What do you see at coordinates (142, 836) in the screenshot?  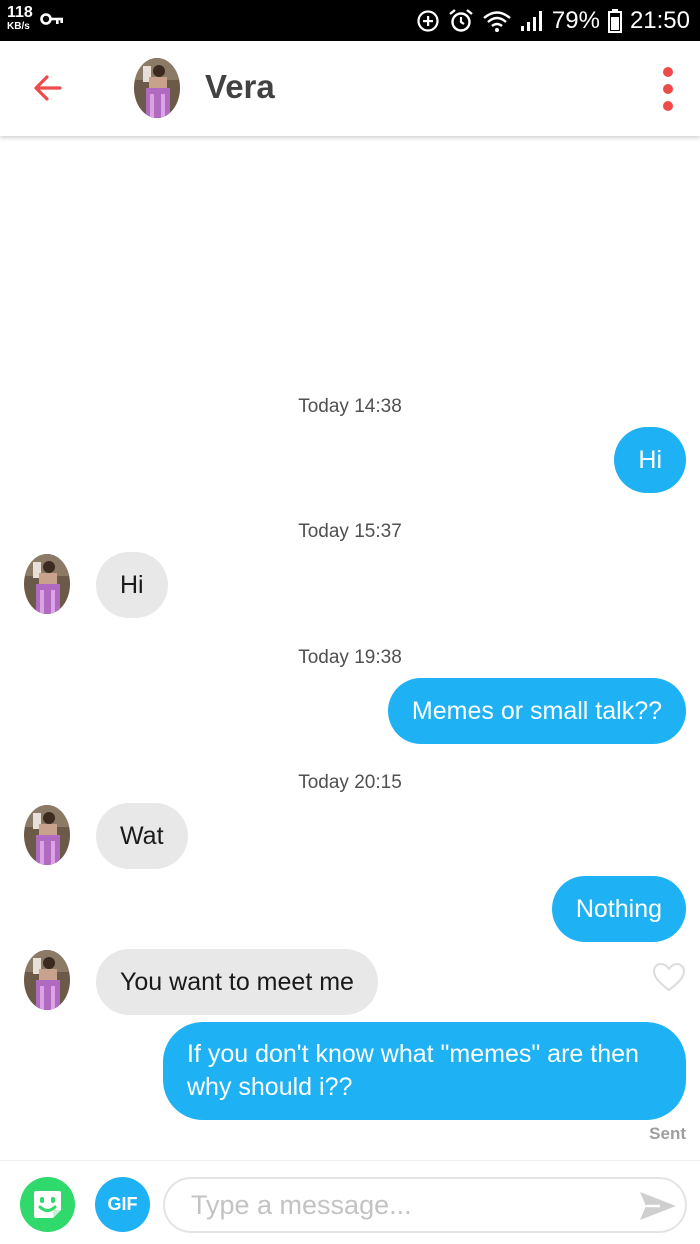 I see `incoming-message: Wat` at bounding box center [142, 836].